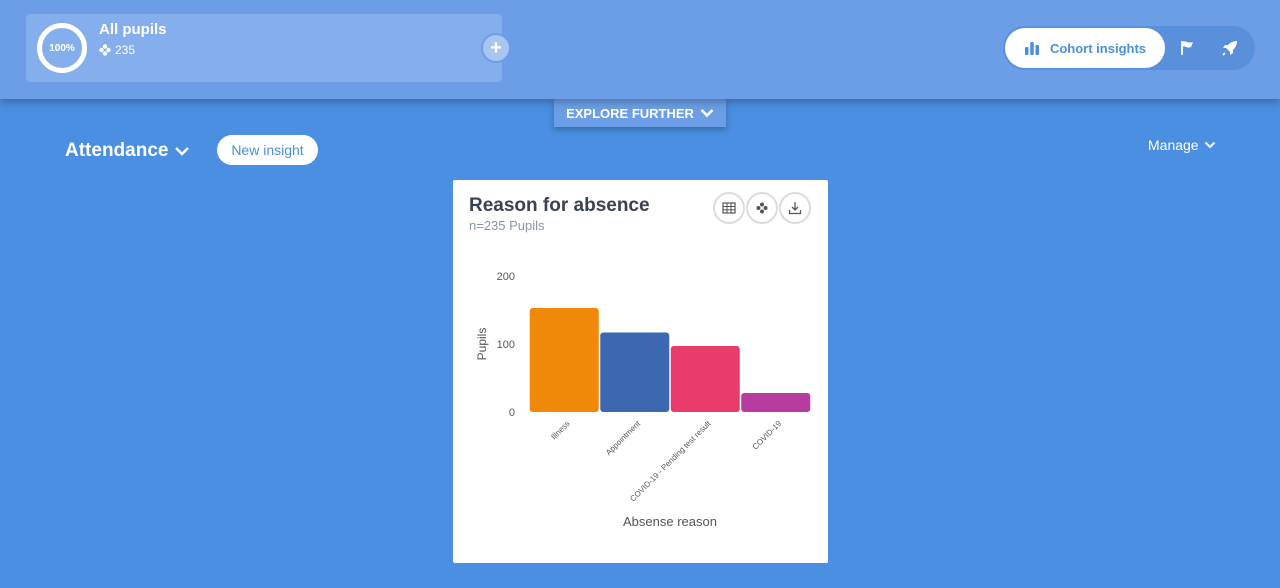 This screenshot has height=588, width=1280. I want to click on x-axis-title: Absense reason, so click(670, 521).